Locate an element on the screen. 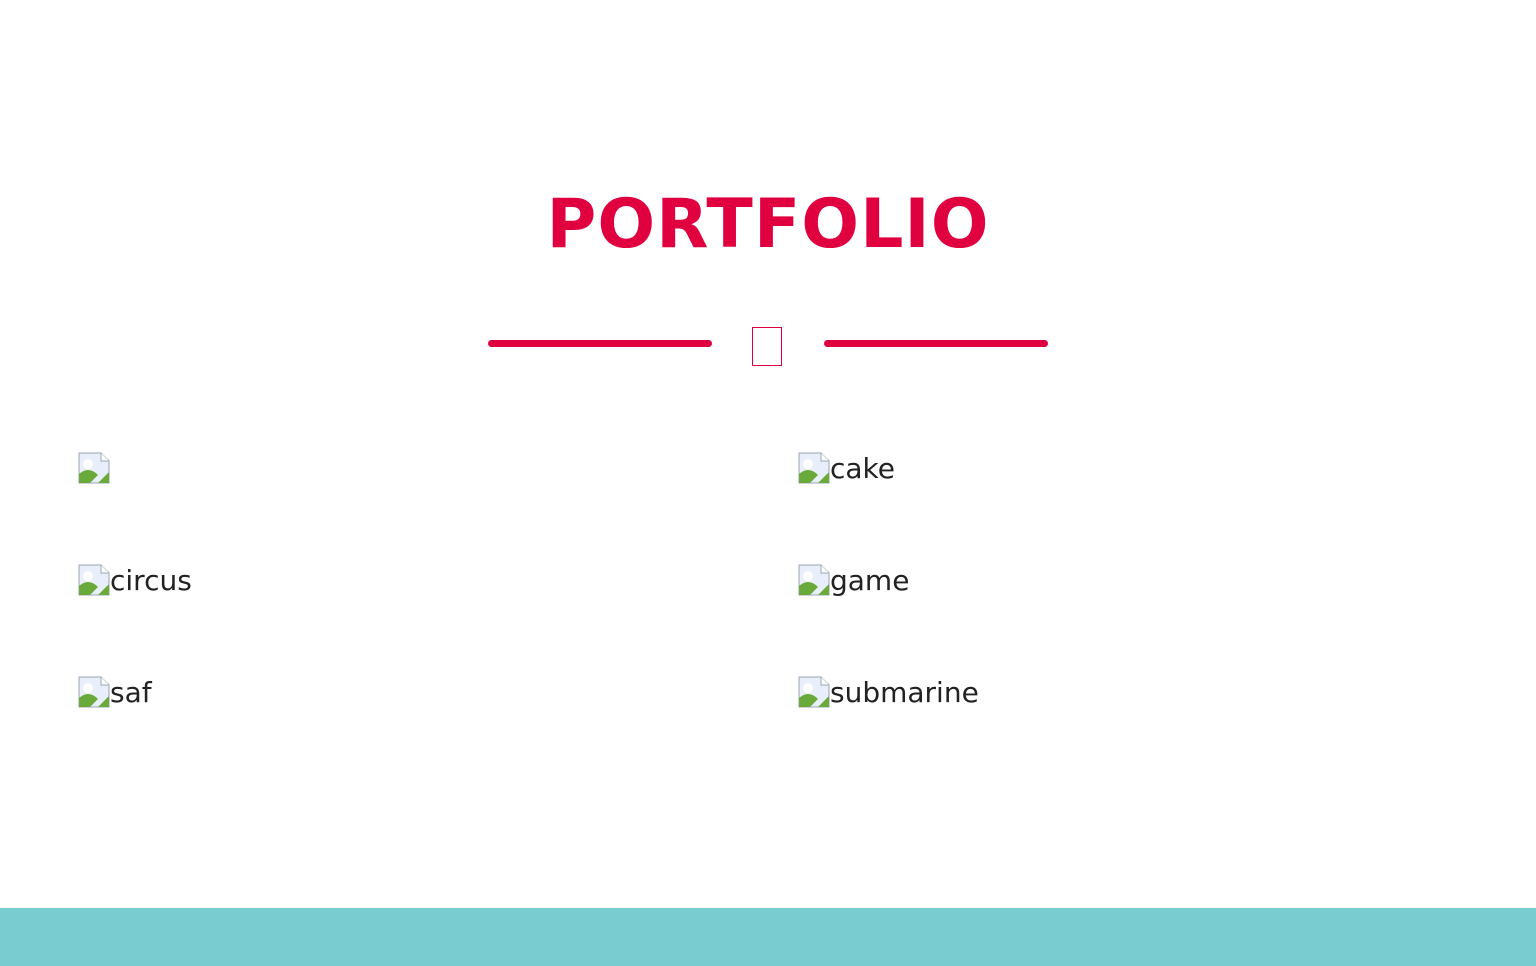 The width and height of the screenshot is (1536, 966). divider-line-left is located at coordinates (600, 343).